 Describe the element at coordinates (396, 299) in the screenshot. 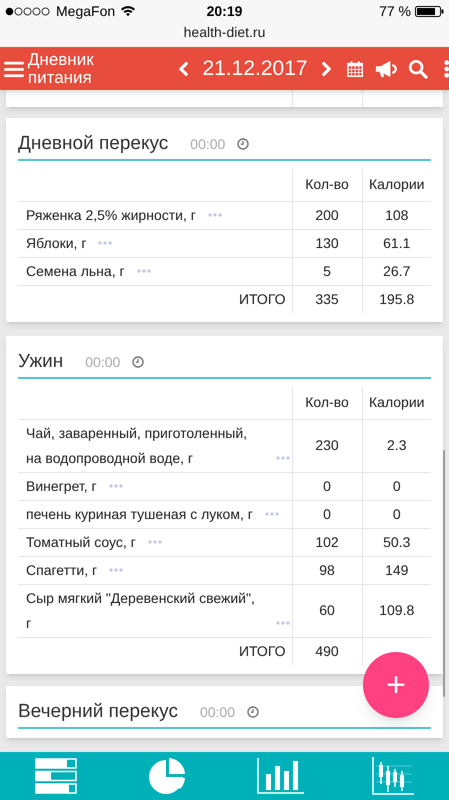

I see `table-cell: 195.8` at that location.